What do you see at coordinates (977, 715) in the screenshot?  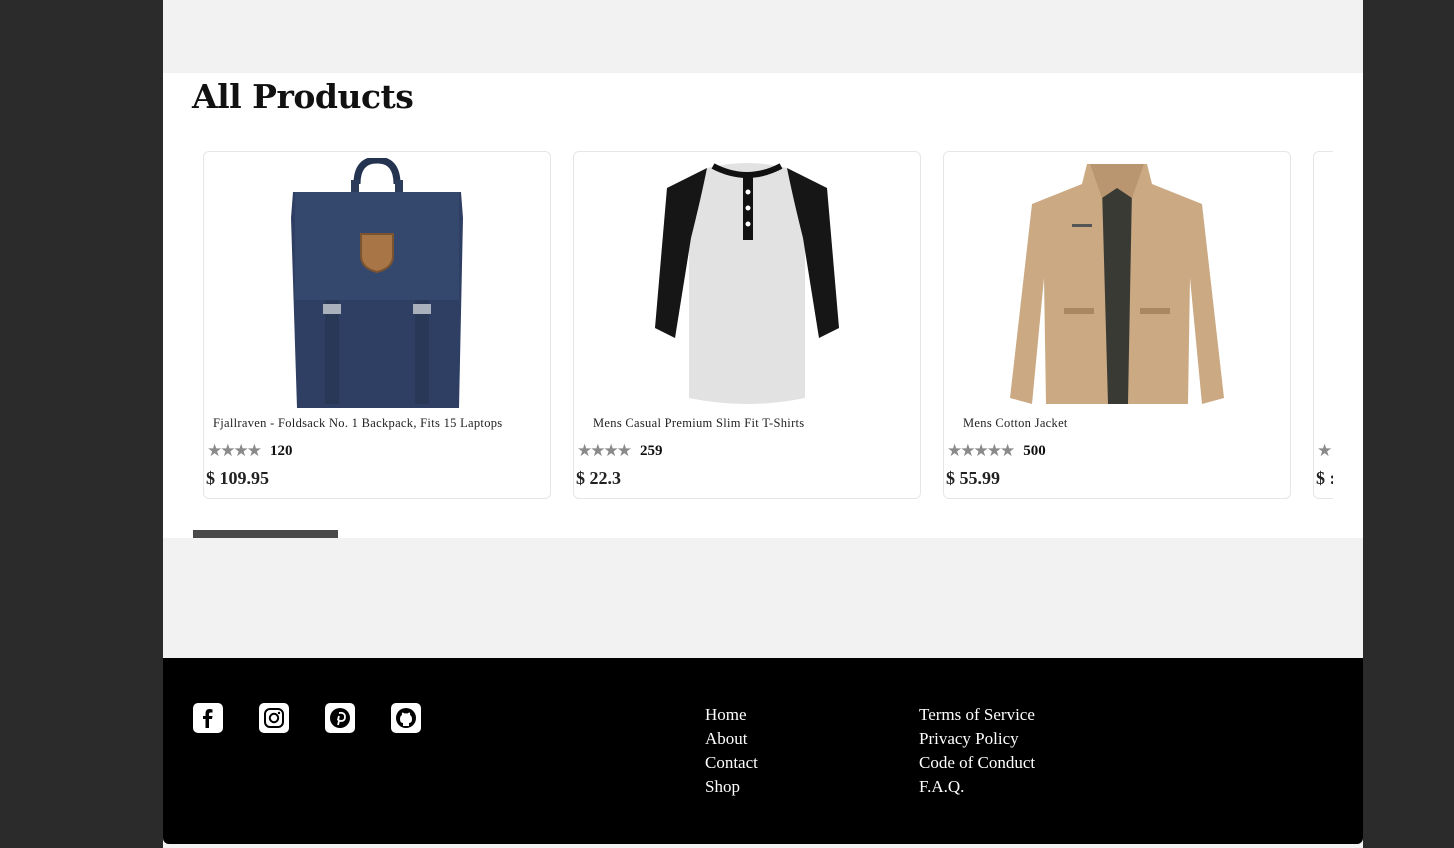 I see `footer-link-terms: Terms of Service` at bounding box center [977, 715].